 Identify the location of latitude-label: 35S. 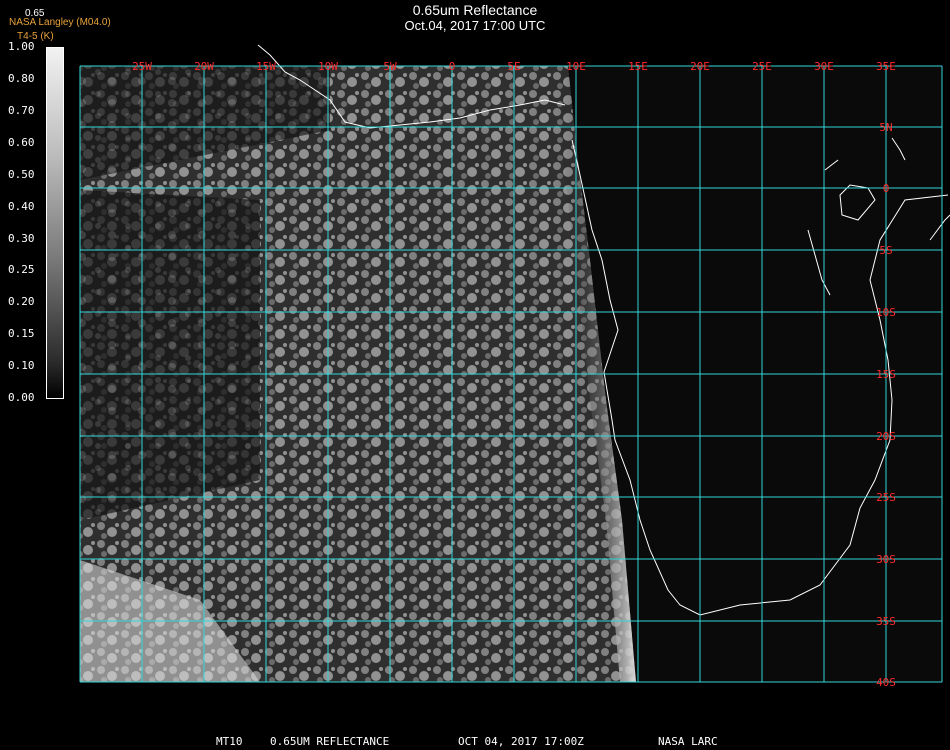
(886, 621).